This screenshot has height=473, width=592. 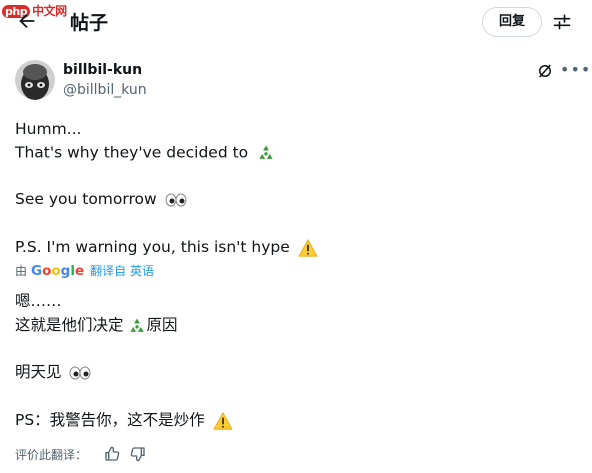 I want to click on rate-translation-label: 评价此翻译：, so click(x=51, y=455).